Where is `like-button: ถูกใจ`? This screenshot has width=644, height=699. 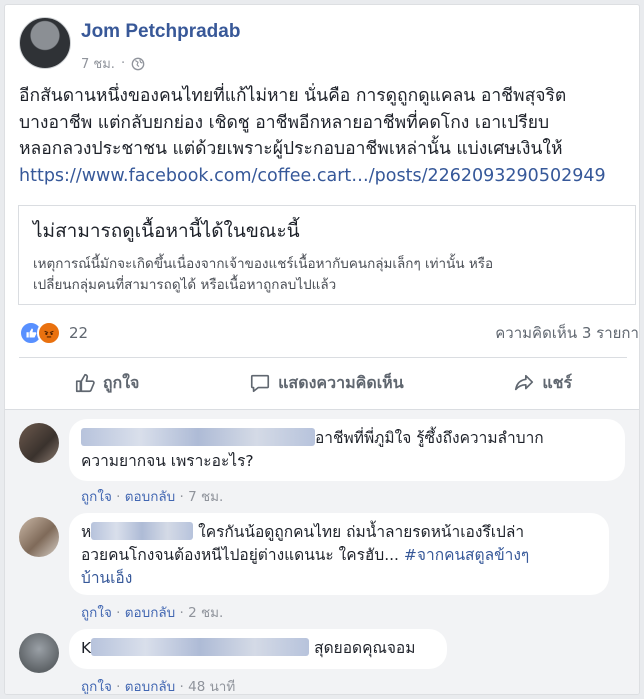
like-button: ถูกใจ is located at coordinates (107, 383).